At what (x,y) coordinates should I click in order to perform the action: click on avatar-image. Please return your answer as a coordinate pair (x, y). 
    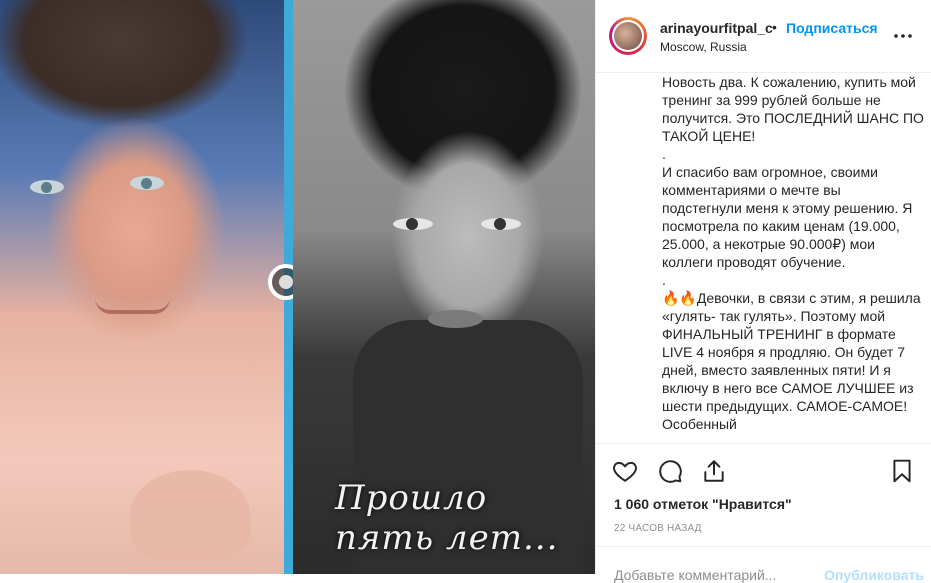
    Looking at the image, I should click on (628, 36).